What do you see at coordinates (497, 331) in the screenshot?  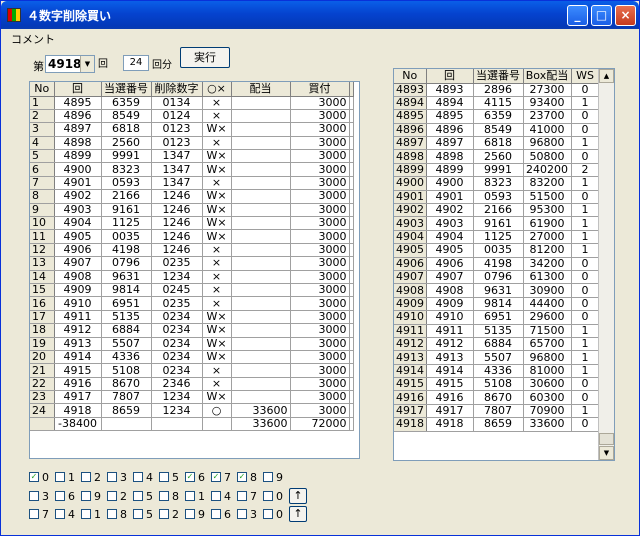 I see `table-row: 4911 4911 5135 71500 1` at bounding box center [497, 331].